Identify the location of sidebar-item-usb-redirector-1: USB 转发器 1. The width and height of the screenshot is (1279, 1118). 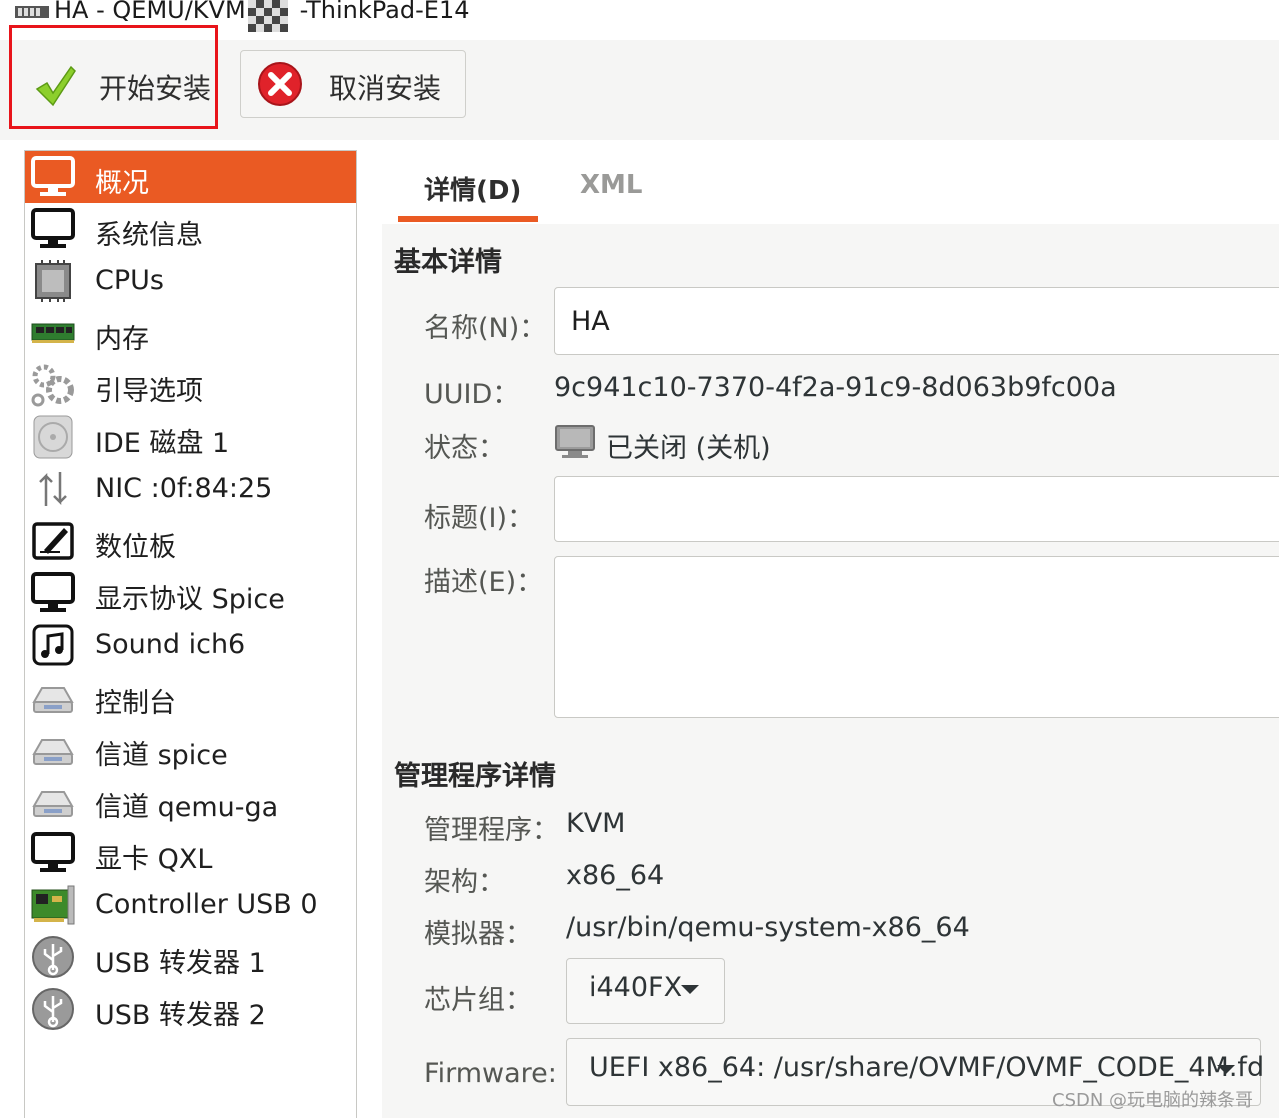
(190, 957).